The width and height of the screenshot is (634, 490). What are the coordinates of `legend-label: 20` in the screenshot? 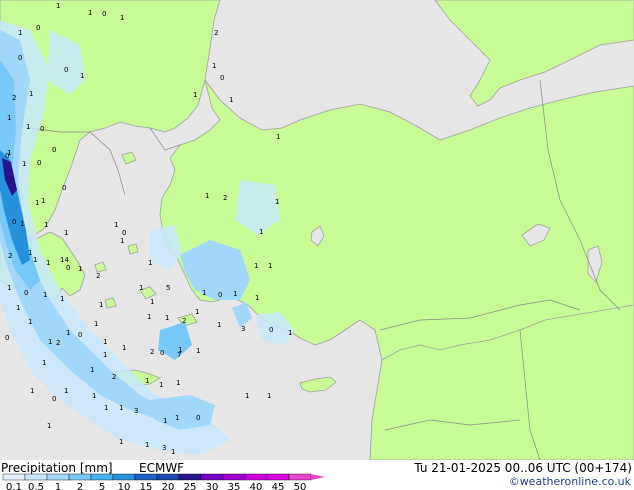 It's located at (168, 486).